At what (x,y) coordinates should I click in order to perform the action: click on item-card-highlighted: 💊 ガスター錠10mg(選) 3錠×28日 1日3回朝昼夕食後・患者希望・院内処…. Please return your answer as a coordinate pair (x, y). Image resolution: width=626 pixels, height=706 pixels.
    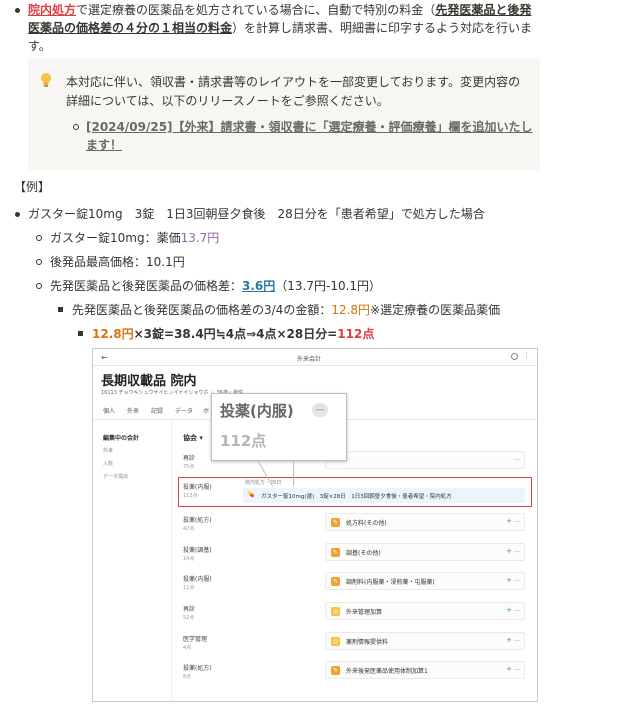
    Looking at the image, I should click on (384, 495).